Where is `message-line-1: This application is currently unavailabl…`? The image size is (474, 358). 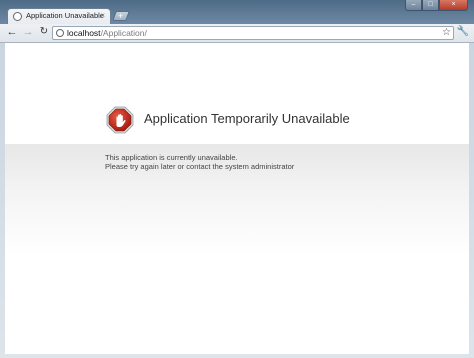
message-line-1: This application is currently unavailabl… is located at coordinates (171, 157).